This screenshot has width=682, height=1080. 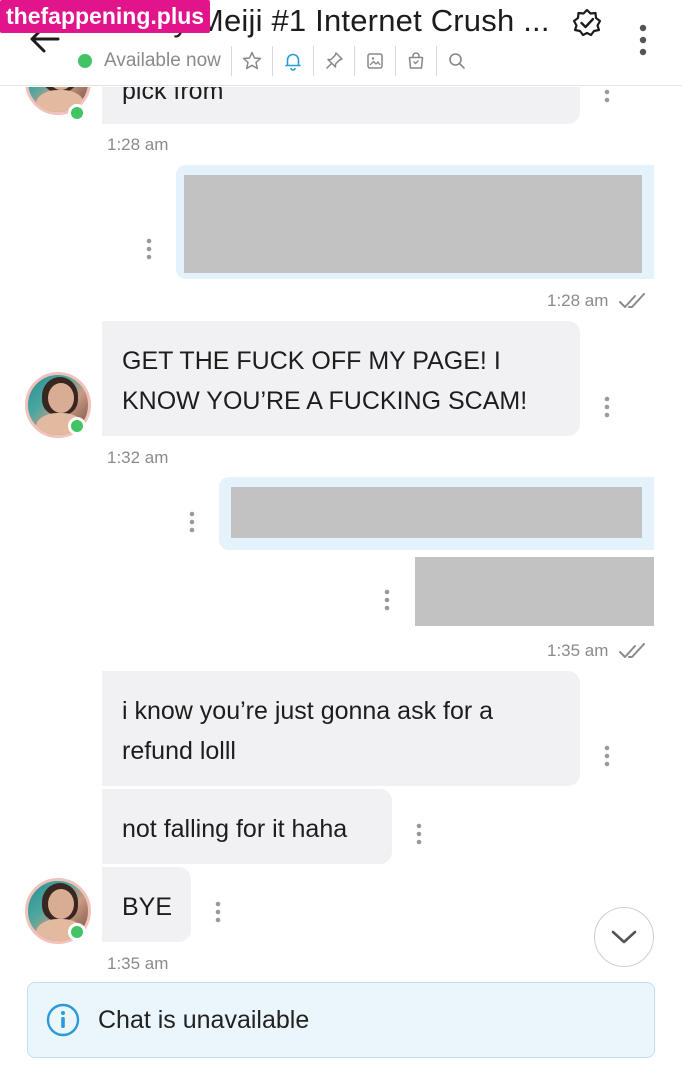 I want to click on star-button, so click(x=251, y=61).